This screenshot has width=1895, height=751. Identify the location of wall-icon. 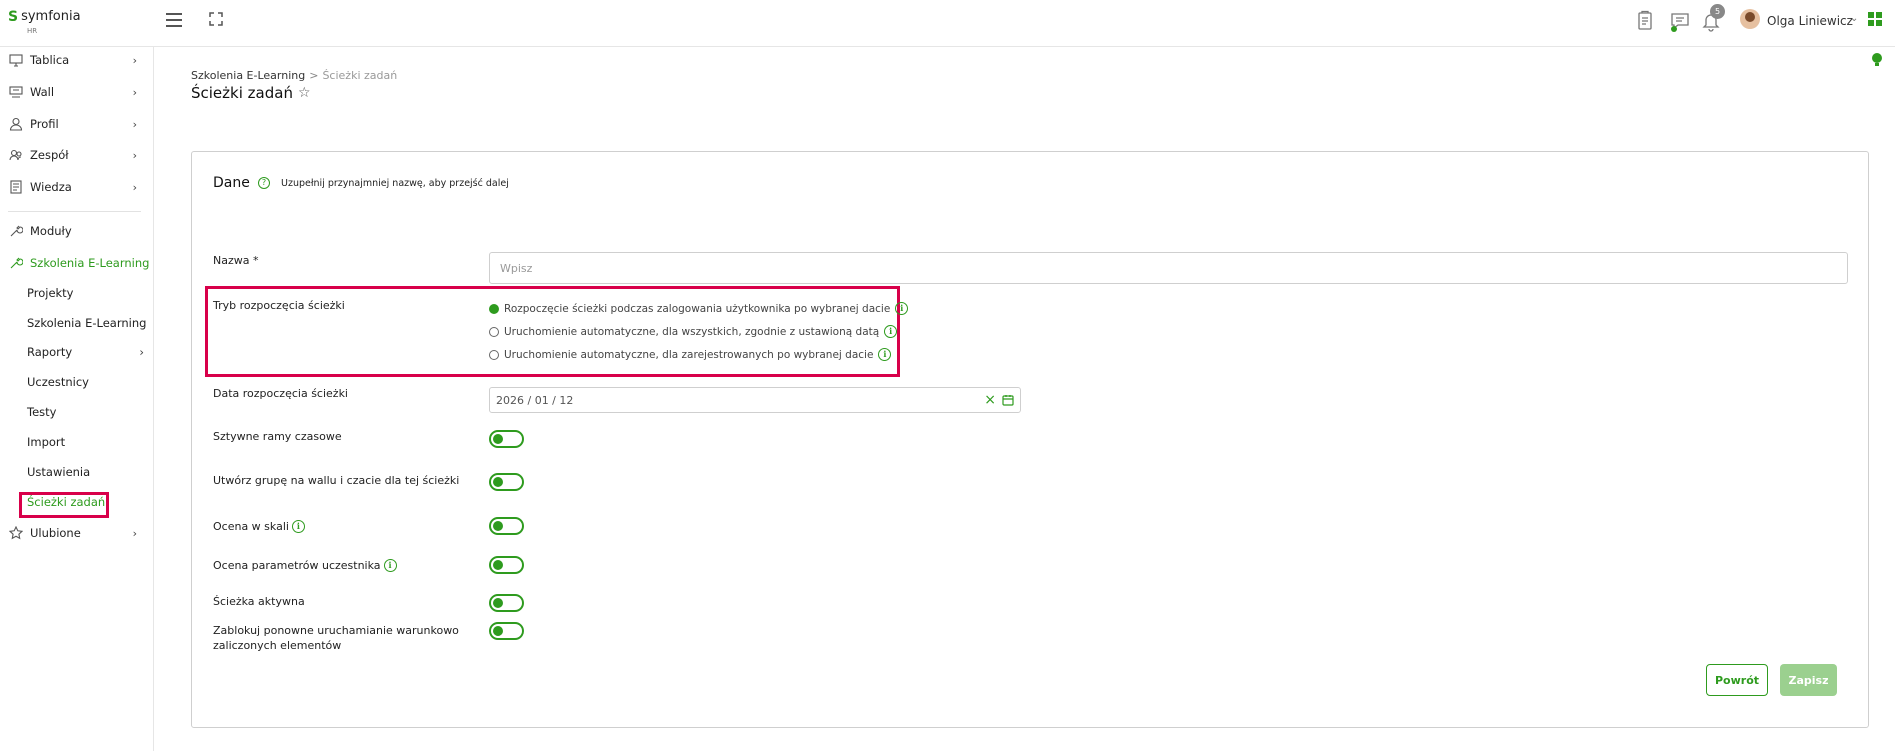
(16, 92).